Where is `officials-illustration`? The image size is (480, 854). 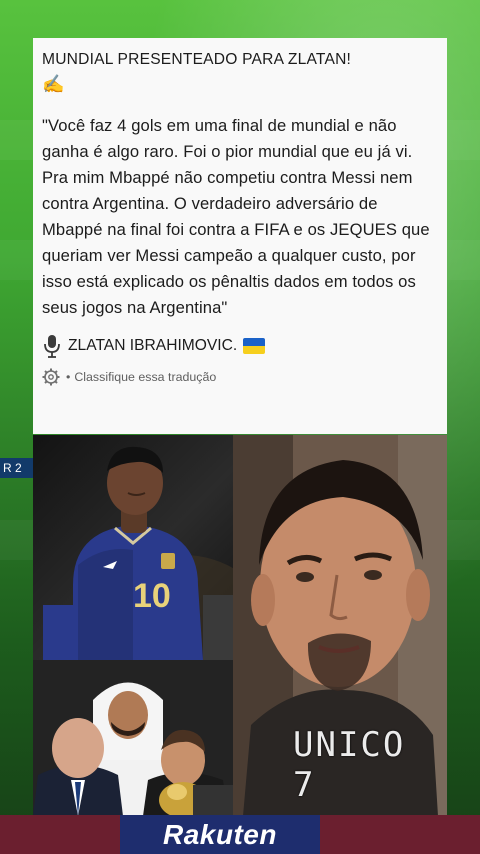 officials-illustration is located at coordinates (133, 738).